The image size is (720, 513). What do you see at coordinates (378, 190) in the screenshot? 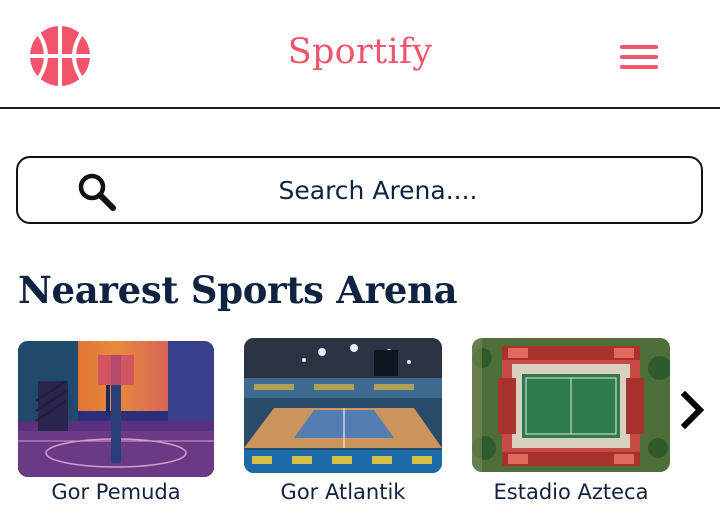
I see `search-input` at bounding box center [378, 190].